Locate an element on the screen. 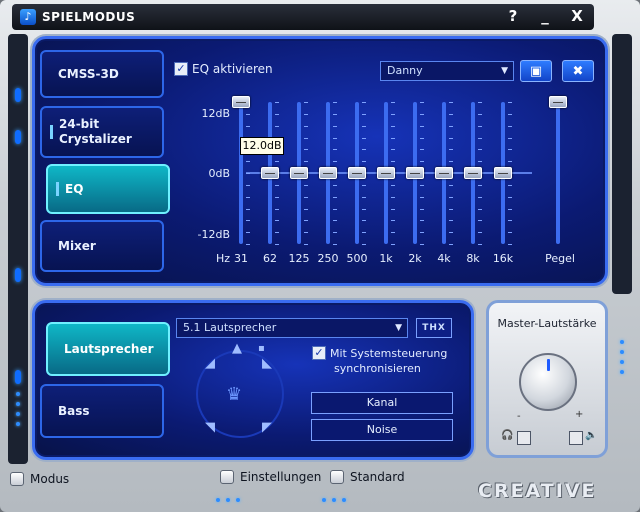 The image size is (640, 512). tab-label: EQ is located at coordinates (74, 189).